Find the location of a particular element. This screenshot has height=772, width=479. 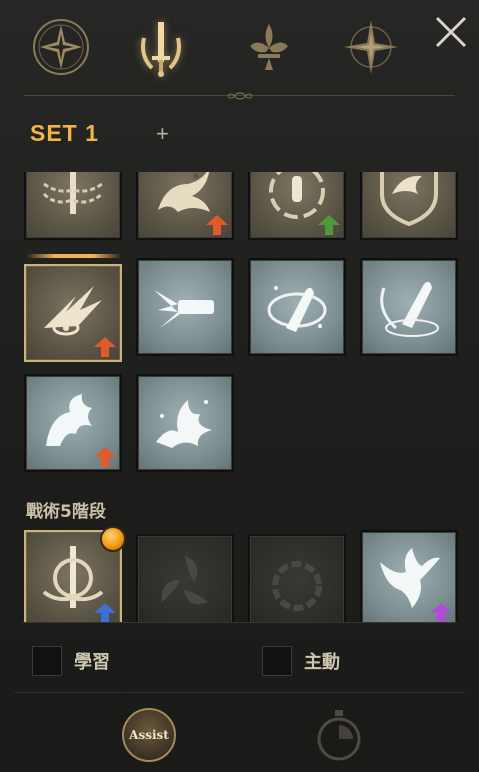

equipped-indicator is located at coordinates (74, 256).